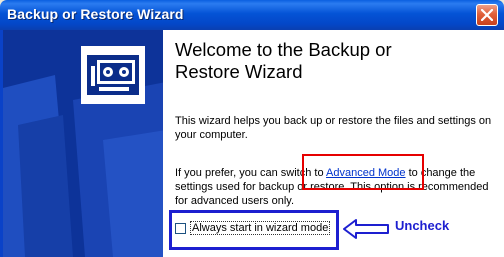 The image size is (504, 257). I want to click on close-icon, so click(487, 15).